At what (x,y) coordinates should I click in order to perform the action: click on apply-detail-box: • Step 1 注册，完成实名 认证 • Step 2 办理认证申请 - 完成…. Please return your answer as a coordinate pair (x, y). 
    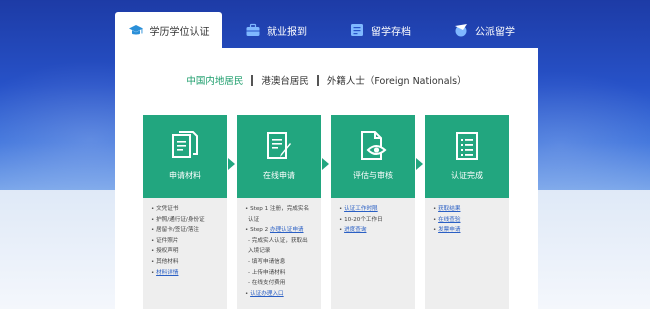
    Looking at the image, I should click on (279, 253).